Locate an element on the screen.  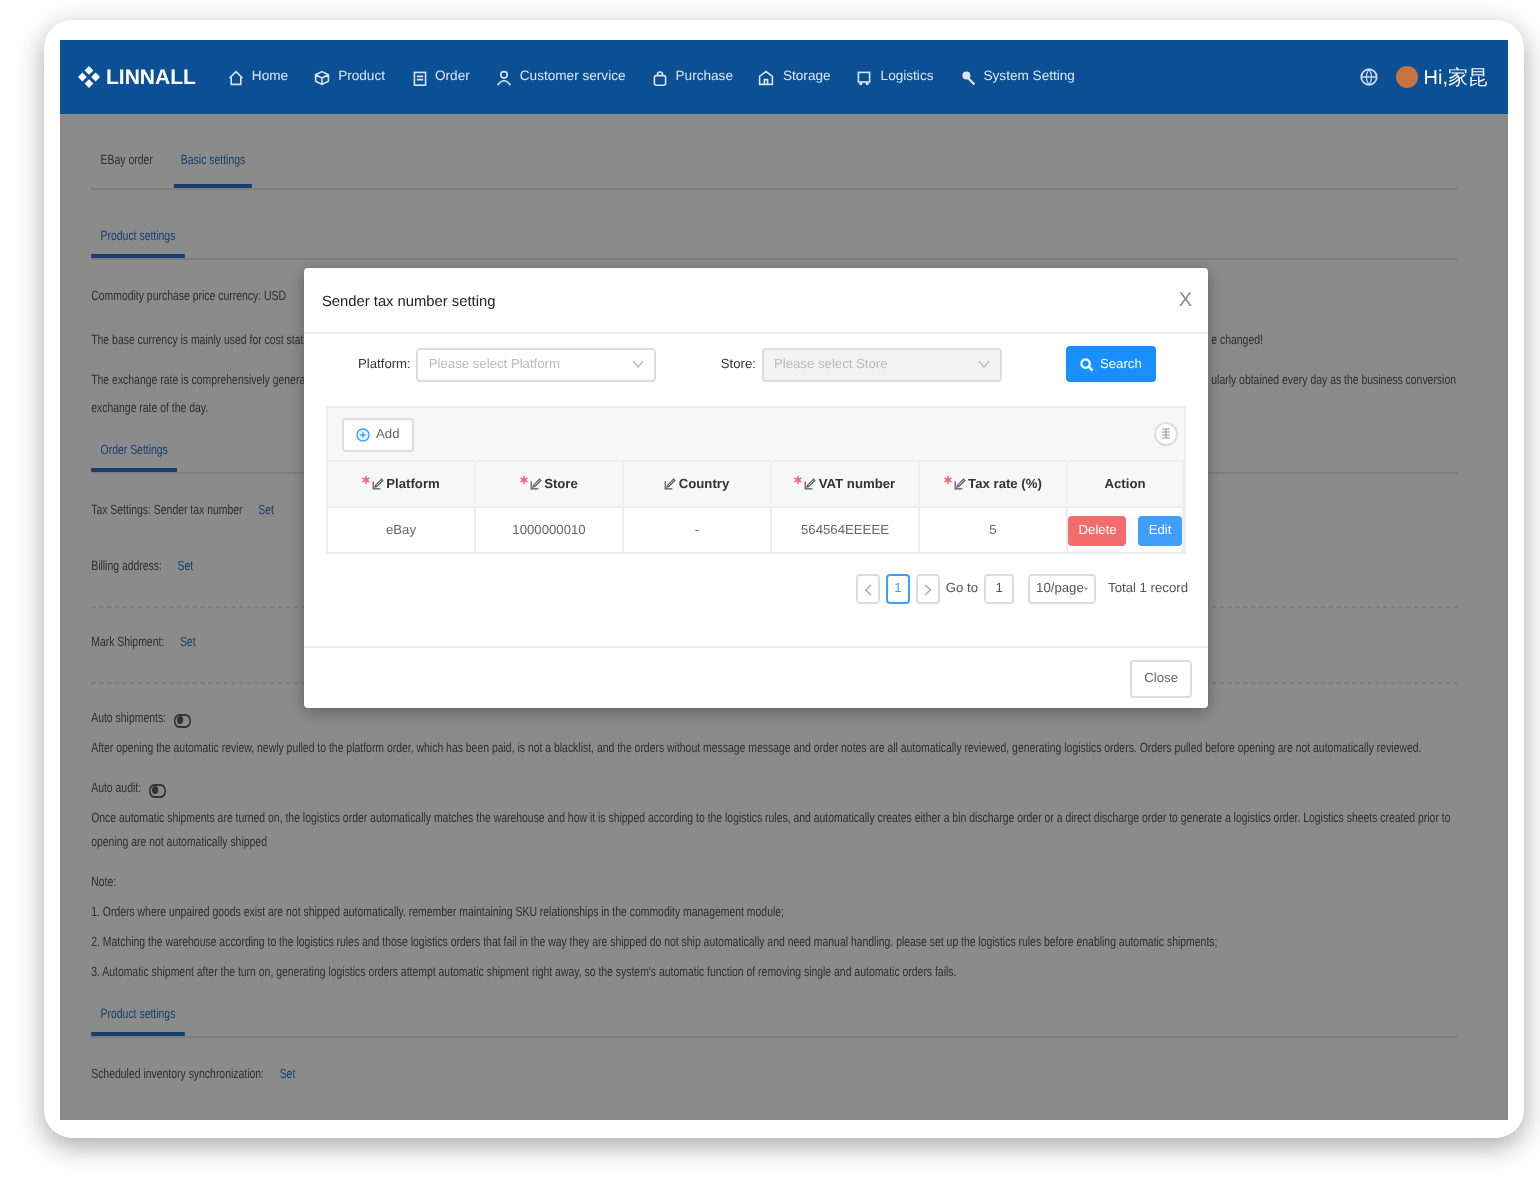
user-name: Hi,家昆 is located at coordinates (1455, 77).